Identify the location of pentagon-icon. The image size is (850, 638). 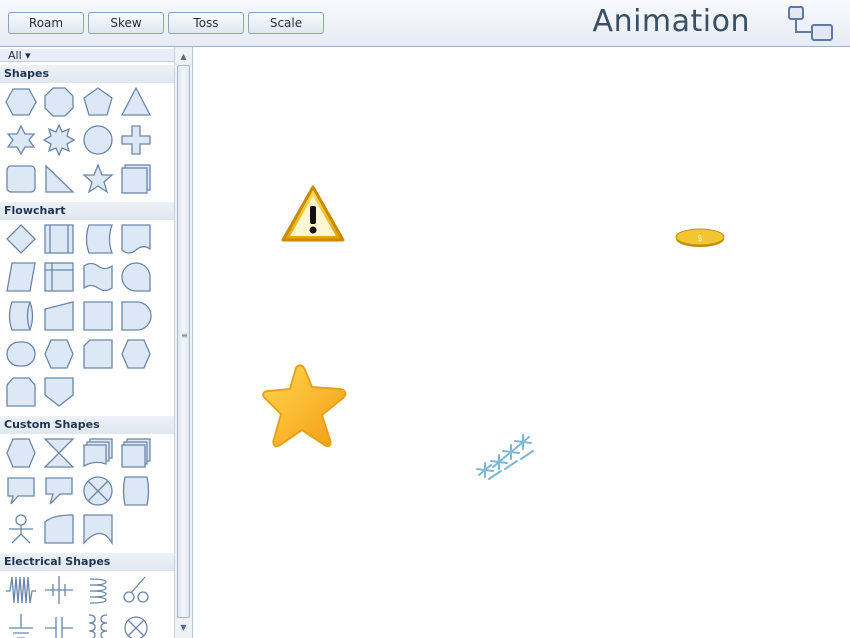
(98, 102).